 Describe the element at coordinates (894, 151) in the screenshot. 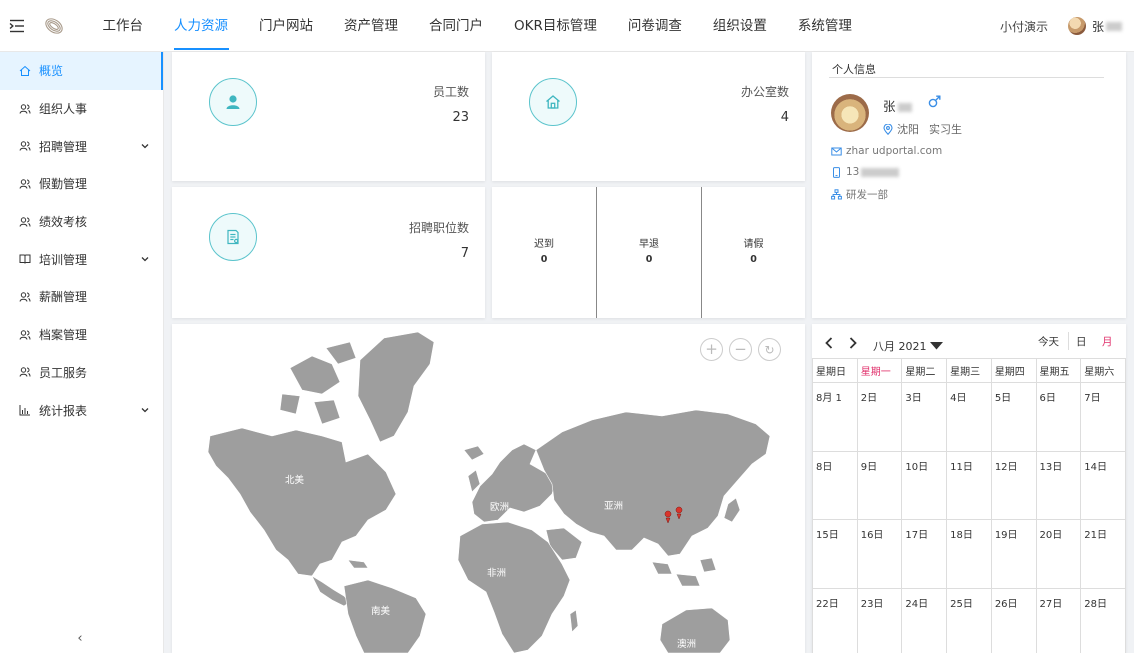

I see `profile-email: zhar udportal.com` at that location.